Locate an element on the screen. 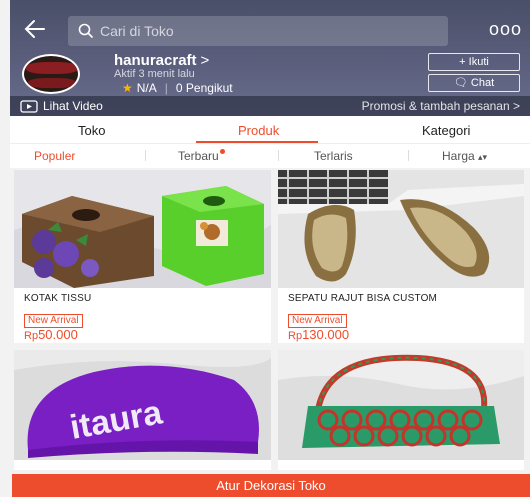 This screenshot has width=530, height=497. product-card: itaura is located at coordinates (142, 410).